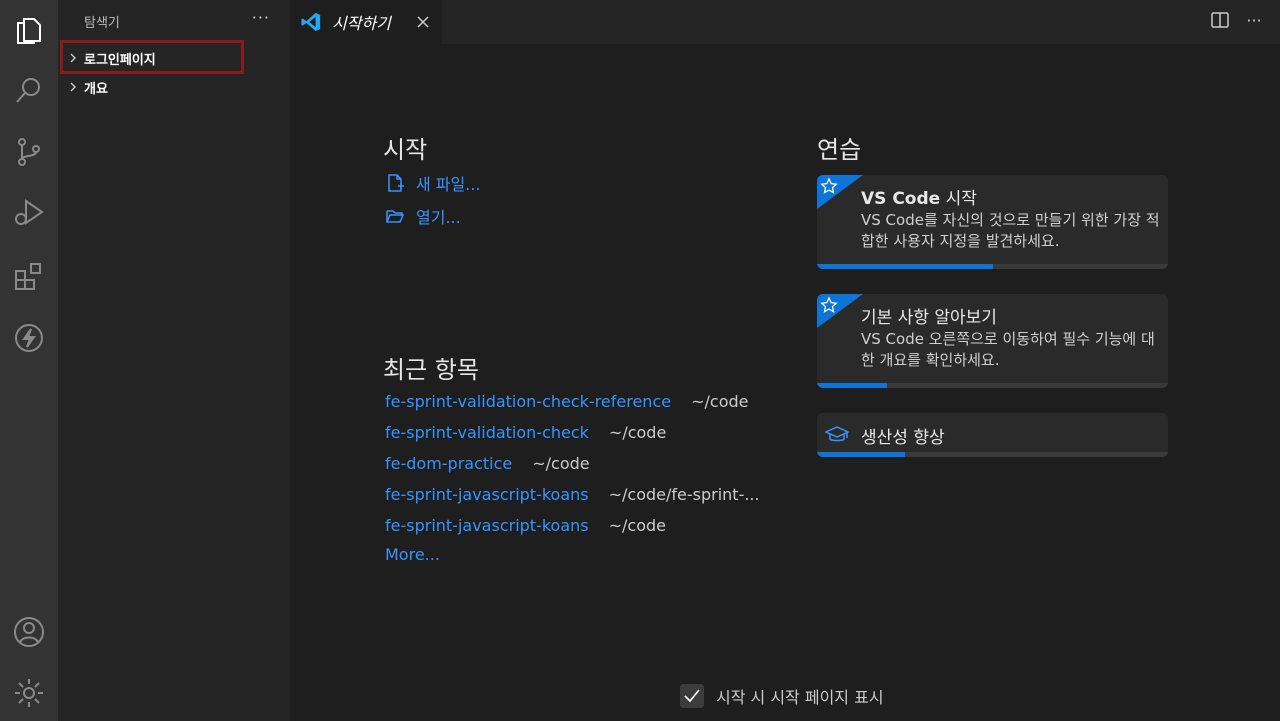  I want to click on tab-actions: ···, so click(1237, 20).